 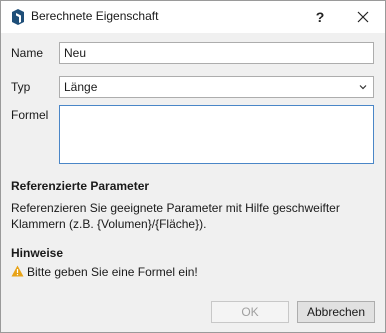 I want to click on app-logo-icon, so click(x=18, y=17).